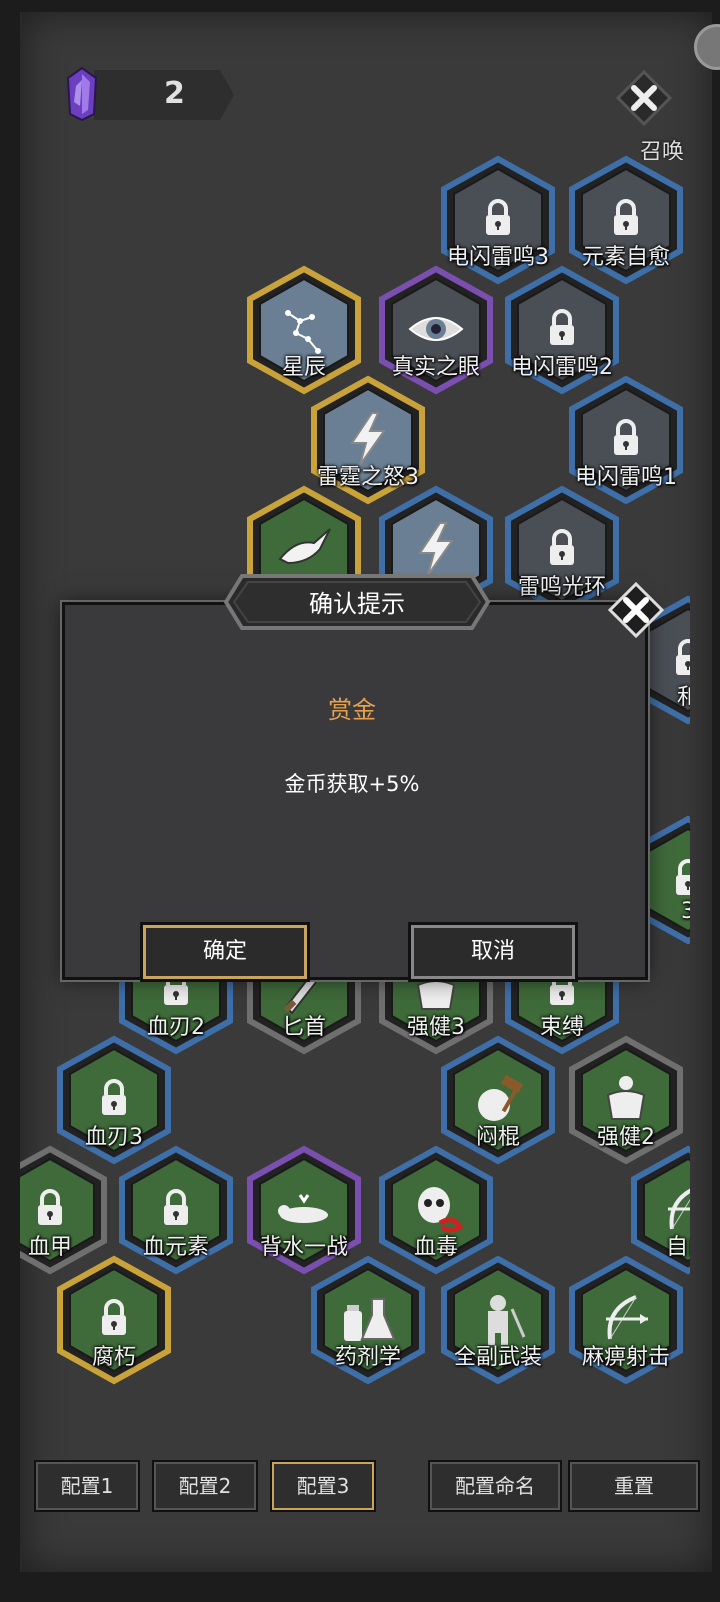  Describe the element at coordinates (493, 952) in the screenshot. I see `cancel-button: 取消` at that location.